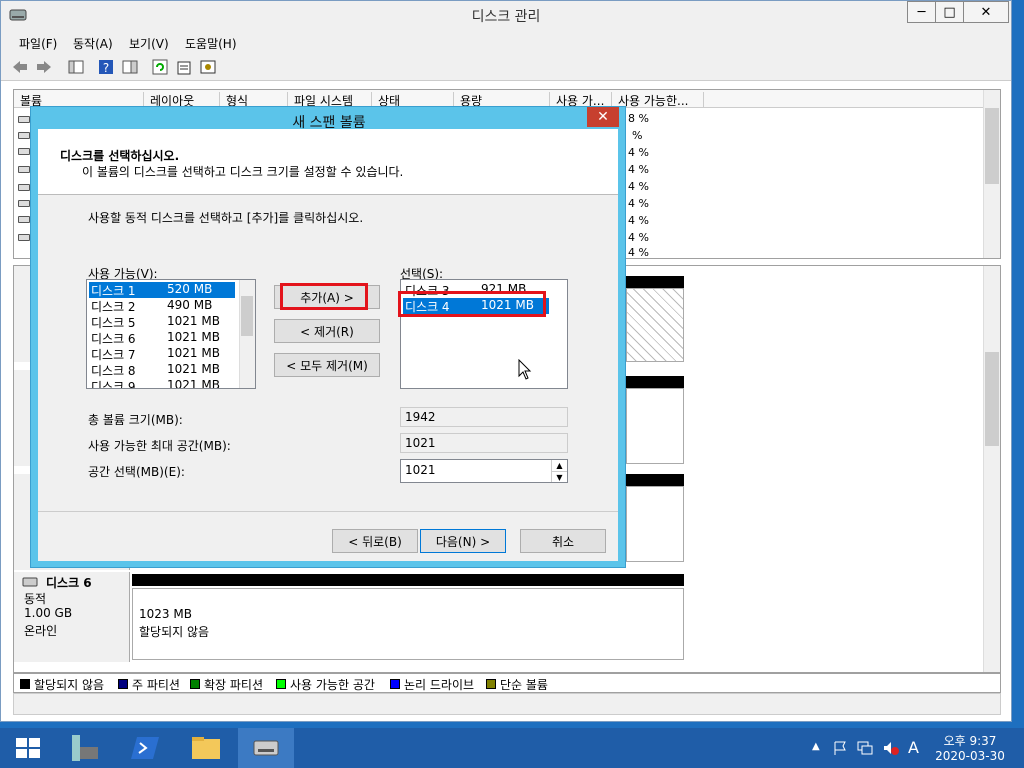 This screenshot has width=1024, height=768. Describe the element at coordinates (130, 67) in the screenshot. I see `show-hide-pane-icon` at that location.